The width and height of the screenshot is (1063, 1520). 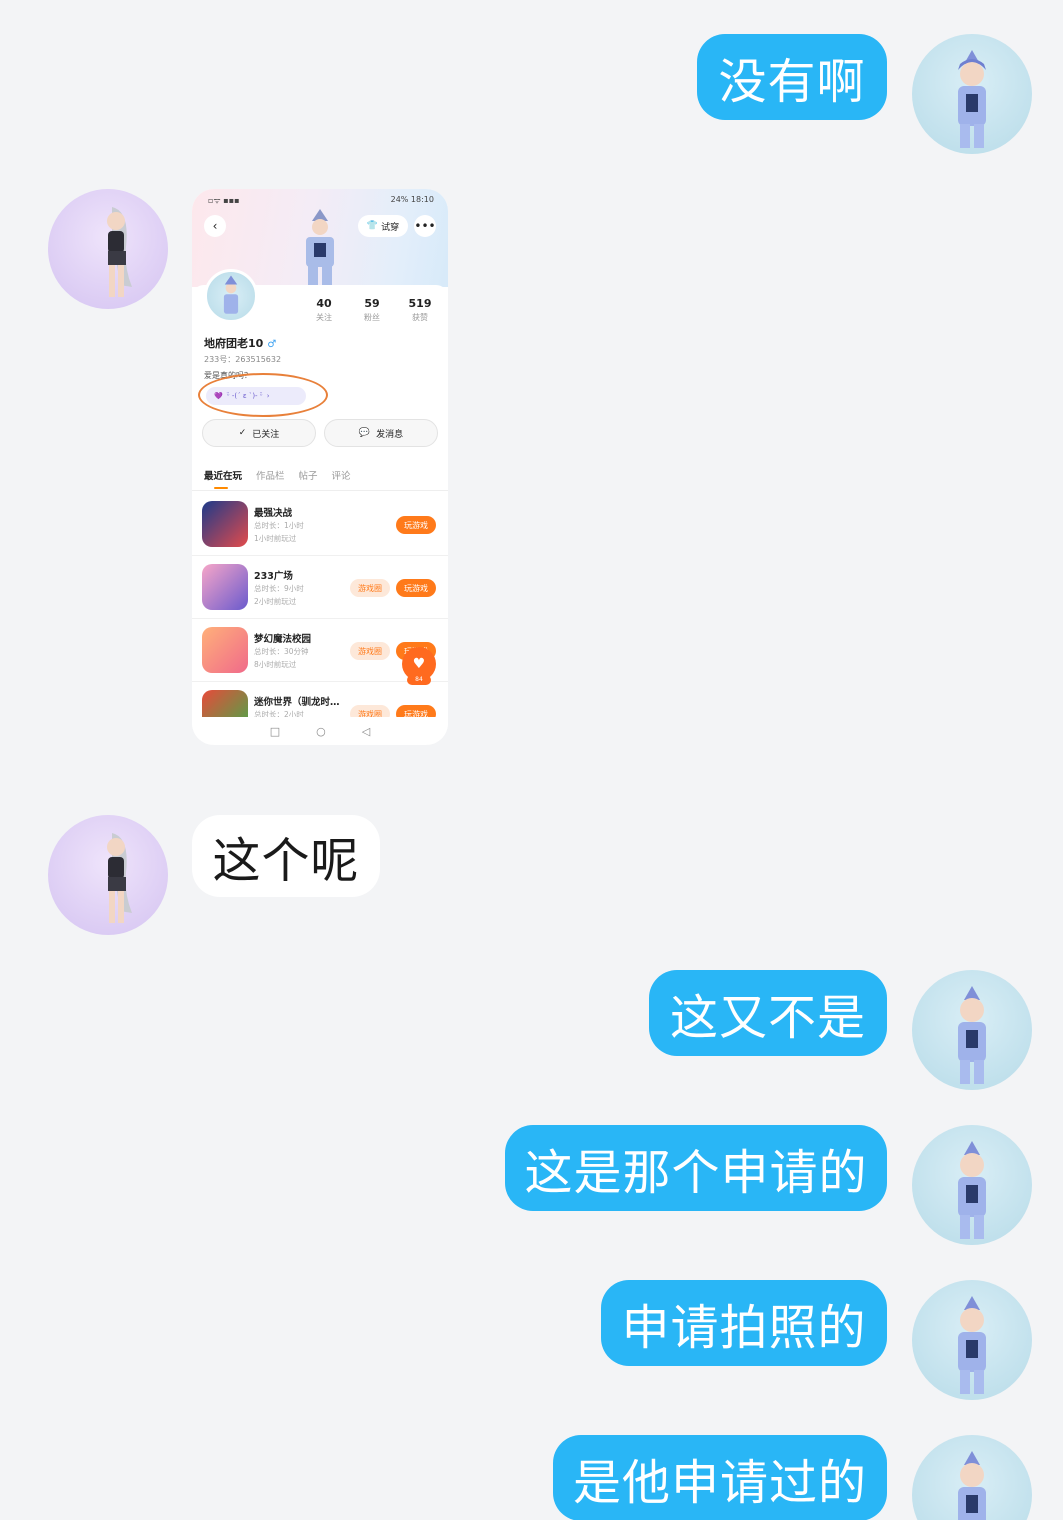 I want to click on heart-count: 84, so click(x=419, y=680).